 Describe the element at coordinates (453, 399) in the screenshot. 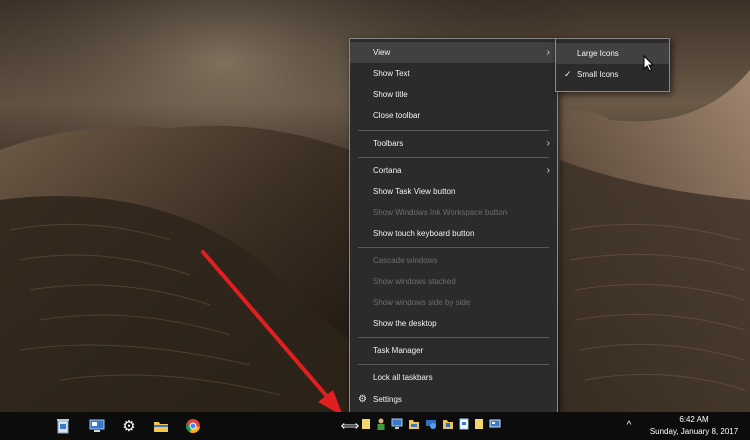

I see `menu-item-settings: ⚙ Settings` at that location.